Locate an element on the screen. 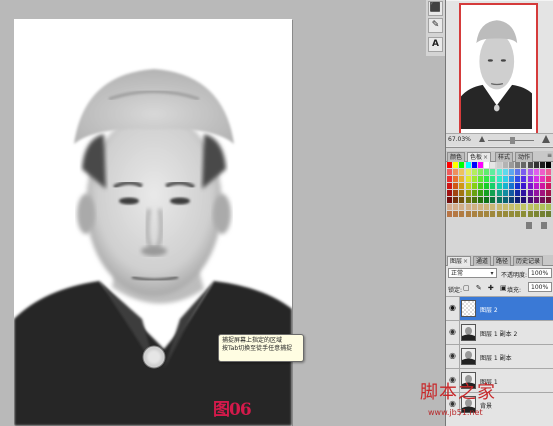  tab-actions: 动作 is located at coordinates (524, 157).